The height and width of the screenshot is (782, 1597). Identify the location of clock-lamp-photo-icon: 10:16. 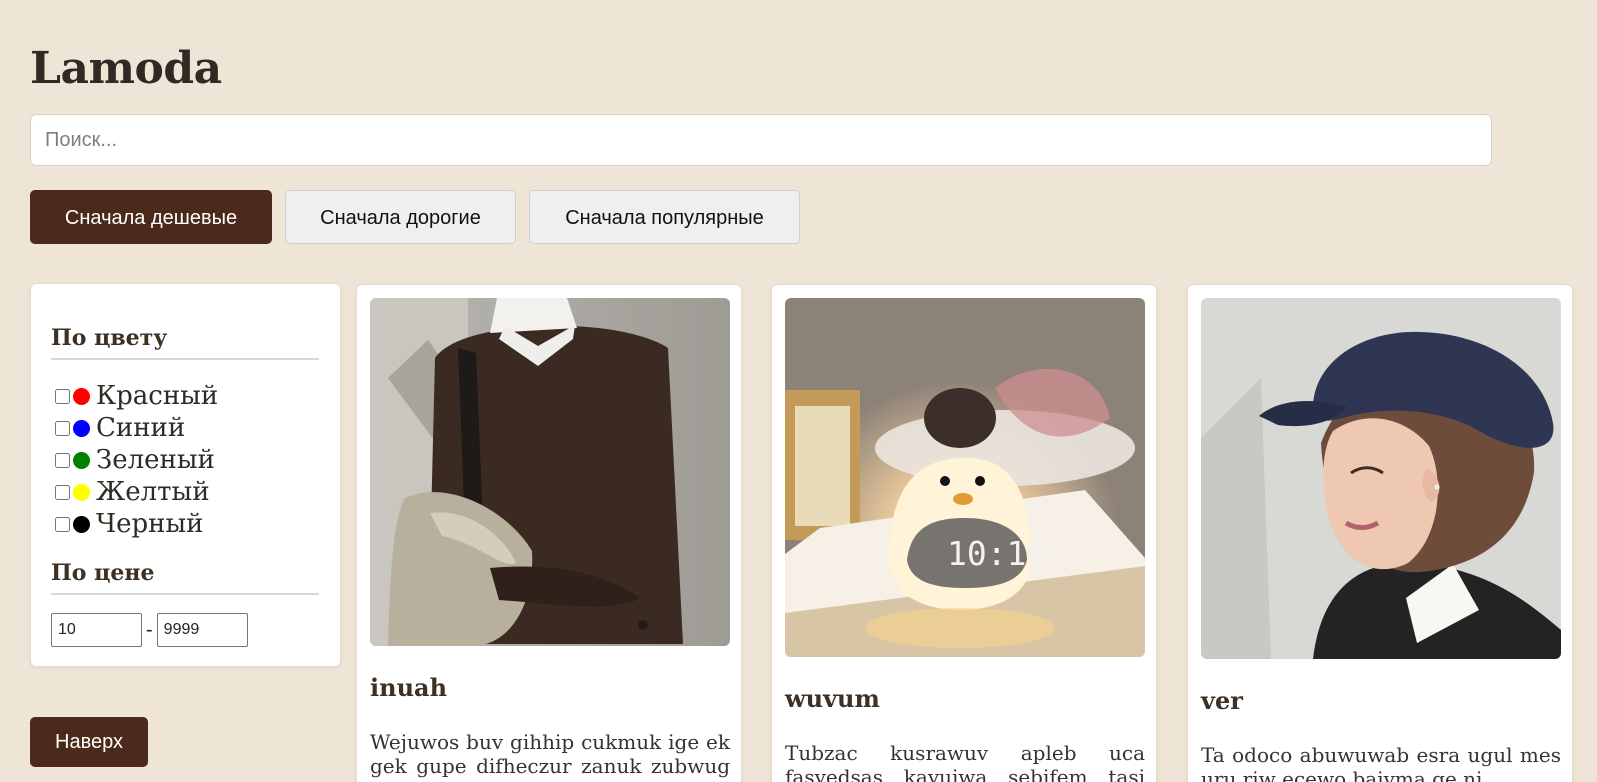
(965, 477).